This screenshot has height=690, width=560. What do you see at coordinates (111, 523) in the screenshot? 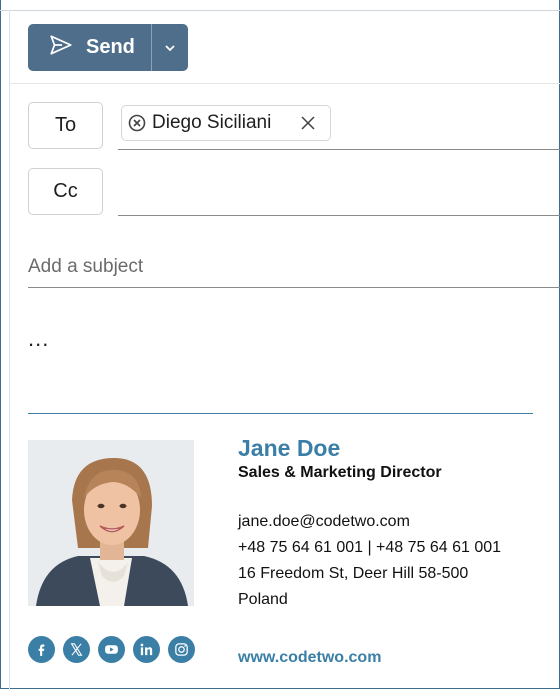
I see `signature-photo` at bounding box center [111, 523].